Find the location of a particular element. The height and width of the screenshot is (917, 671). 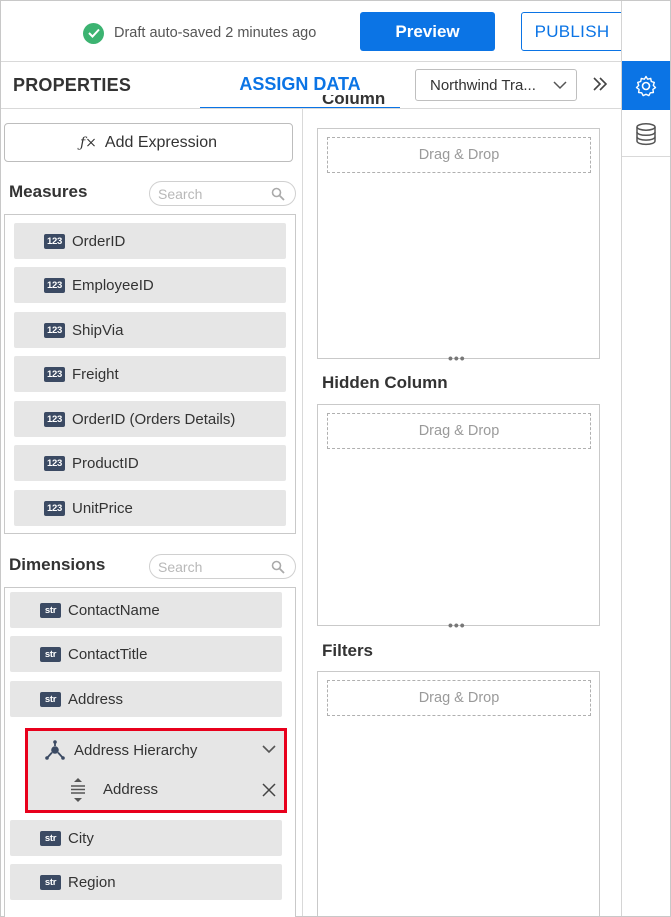

dimension-item: str Region is located at coordinates (146, 882).